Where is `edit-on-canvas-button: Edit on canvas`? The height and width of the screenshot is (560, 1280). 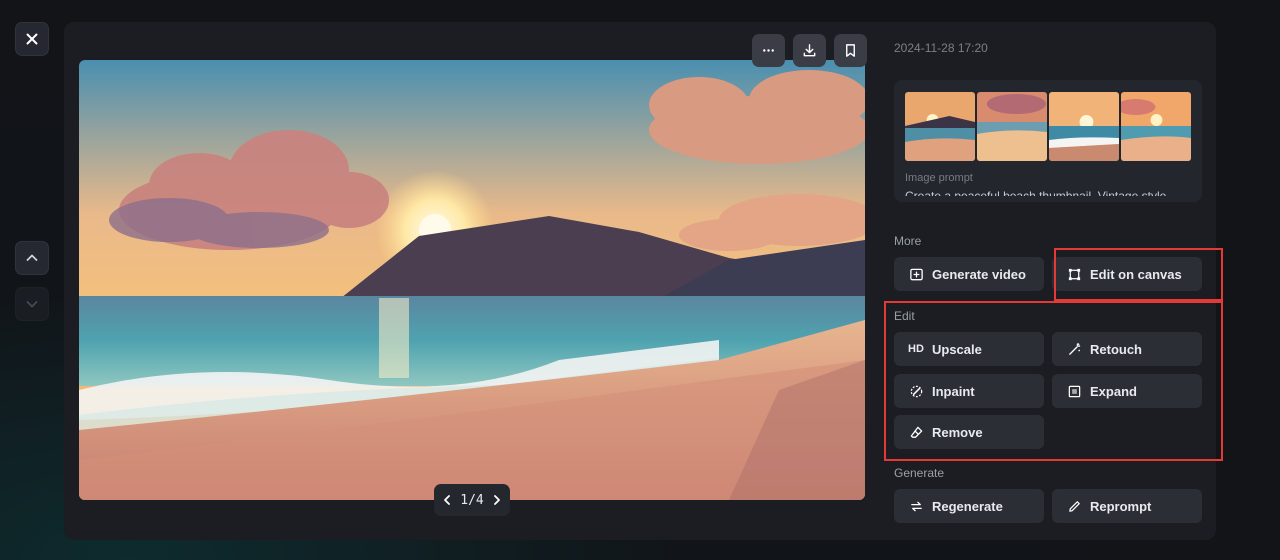 edit-on-canvas-button: Edit on canvas is located at coordinates (1127, 274).